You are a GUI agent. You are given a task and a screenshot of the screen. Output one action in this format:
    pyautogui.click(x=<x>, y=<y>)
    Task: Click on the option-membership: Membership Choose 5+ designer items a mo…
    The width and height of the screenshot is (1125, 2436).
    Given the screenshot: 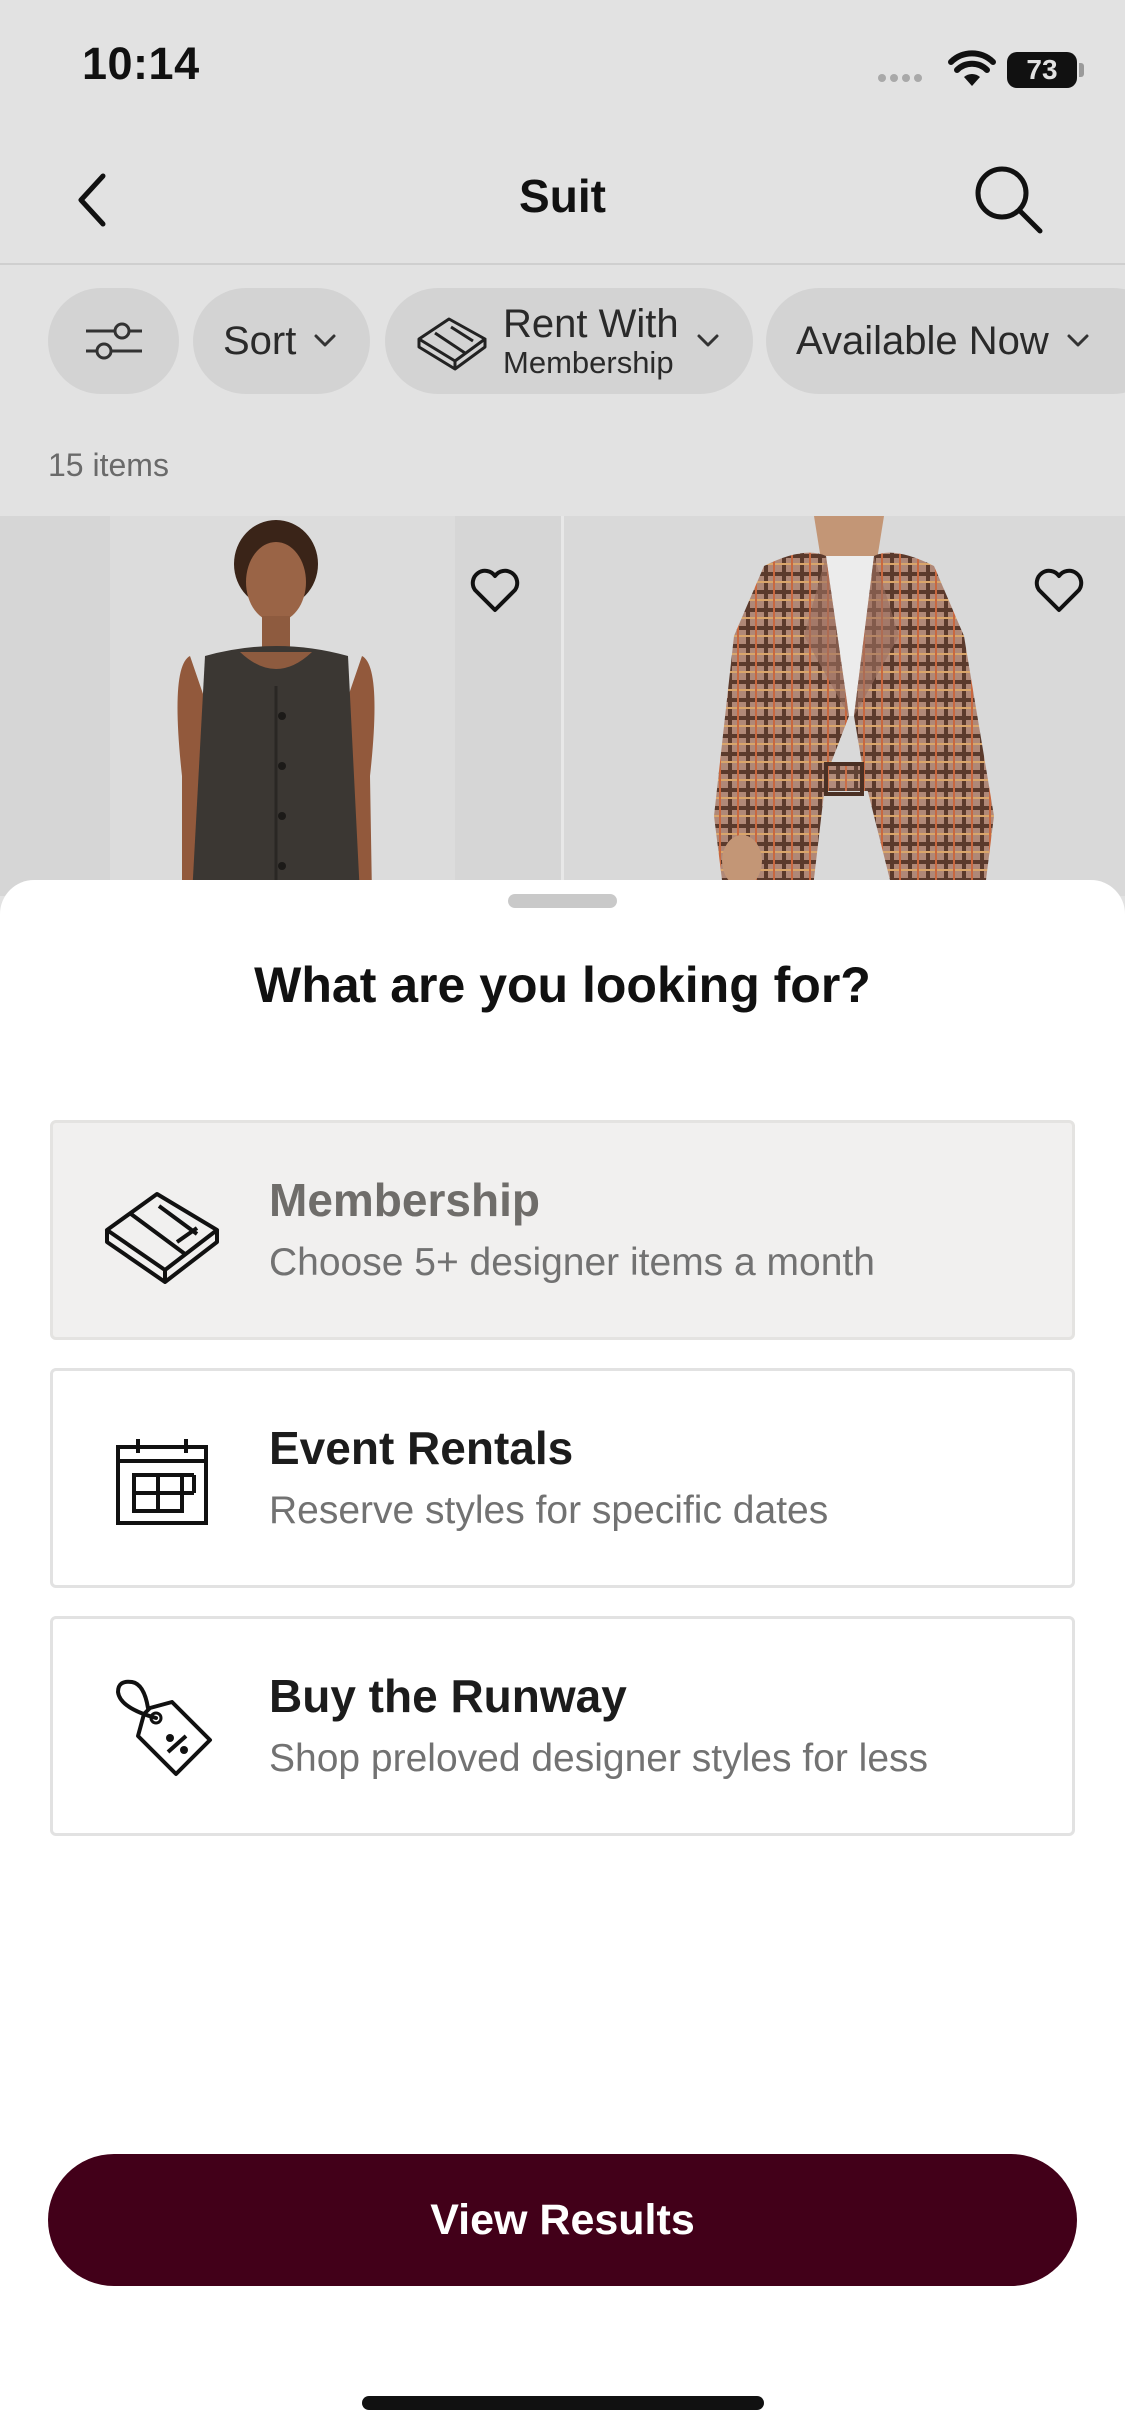 What is the action you would take?
    pyautogui.click(x=562, y=1230)
    